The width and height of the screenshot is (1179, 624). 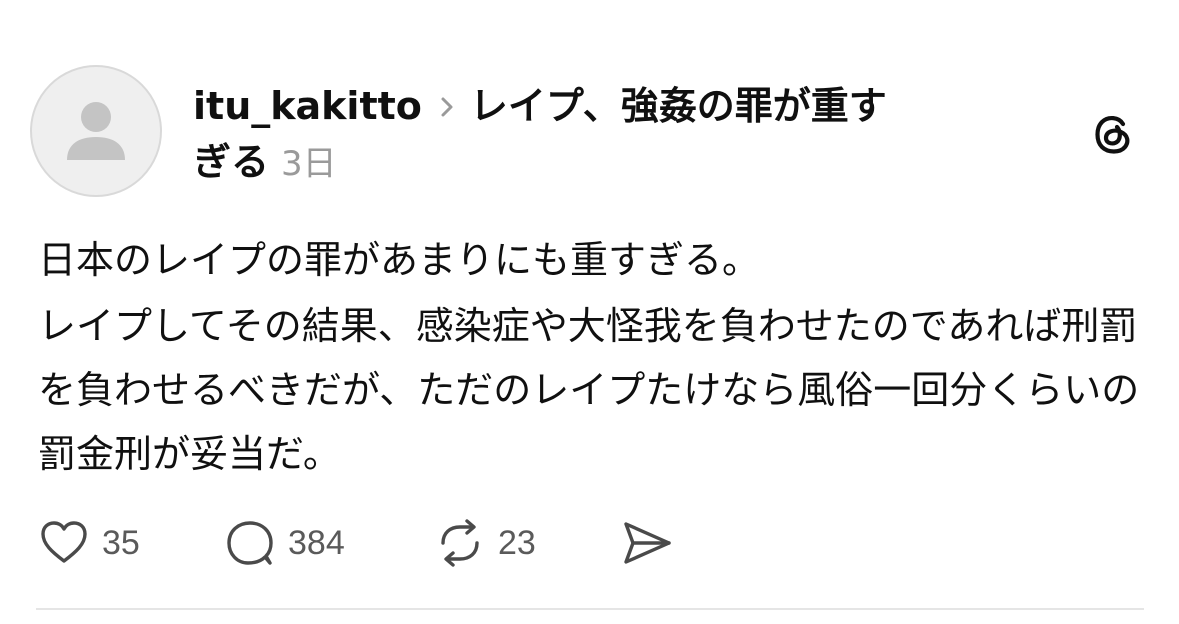 What do you see at coordinates (64, 542) in the screenshot?
I see `heart-icon` at bounding box center [64, 542].